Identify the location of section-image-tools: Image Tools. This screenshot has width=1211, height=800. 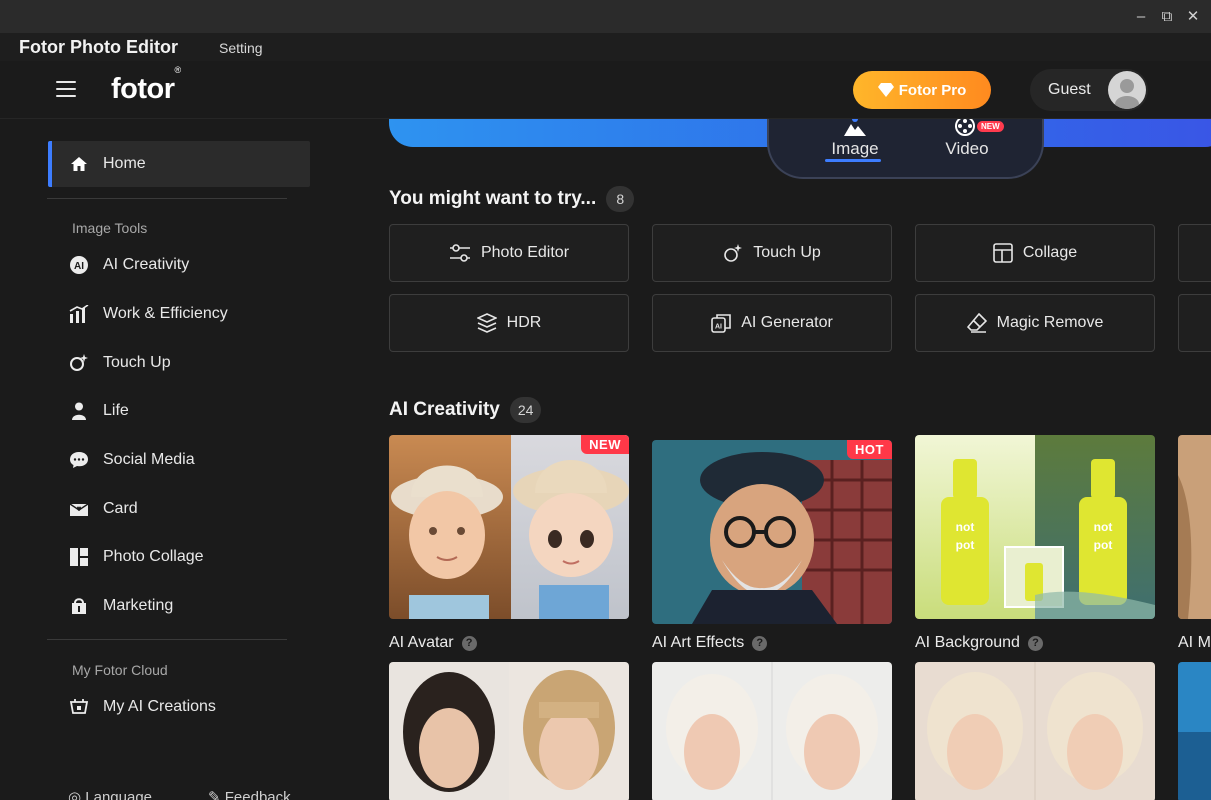
(110, 228).